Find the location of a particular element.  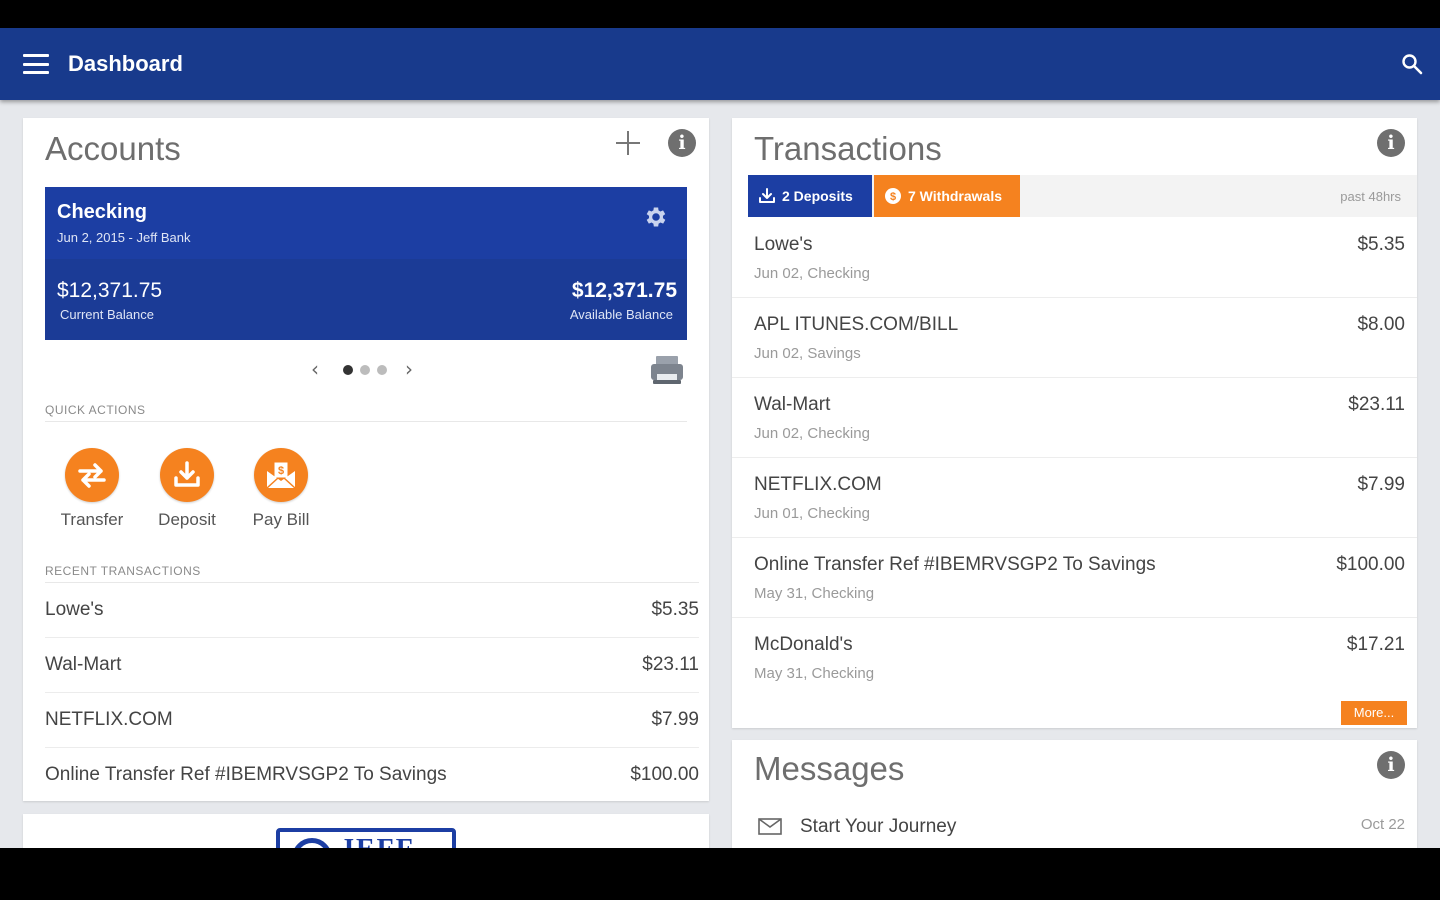

transaction-name: NETFLIX.COM is located at coordinates (818, 484).